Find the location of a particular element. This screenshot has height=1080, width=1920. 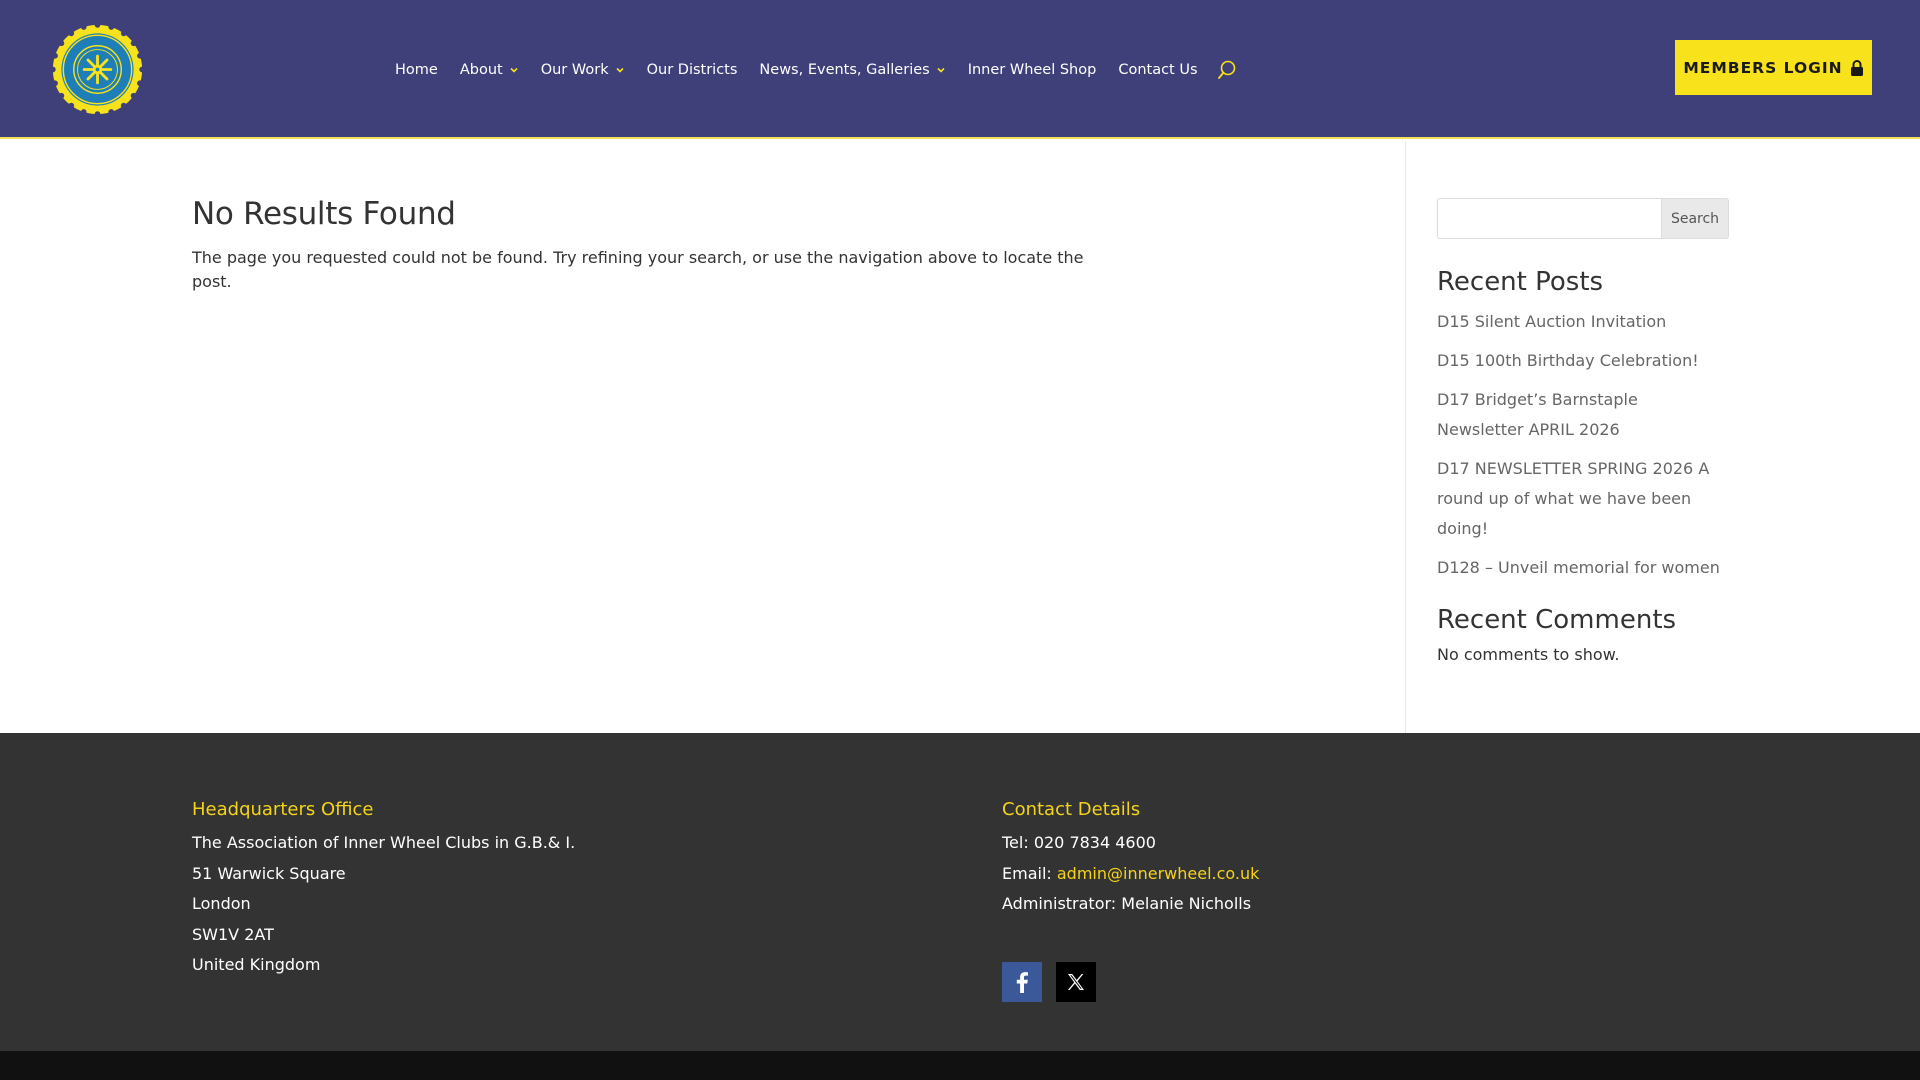

recent-post-link: D15 Silent Auction Invitation is located at coordinates (1583, 322).